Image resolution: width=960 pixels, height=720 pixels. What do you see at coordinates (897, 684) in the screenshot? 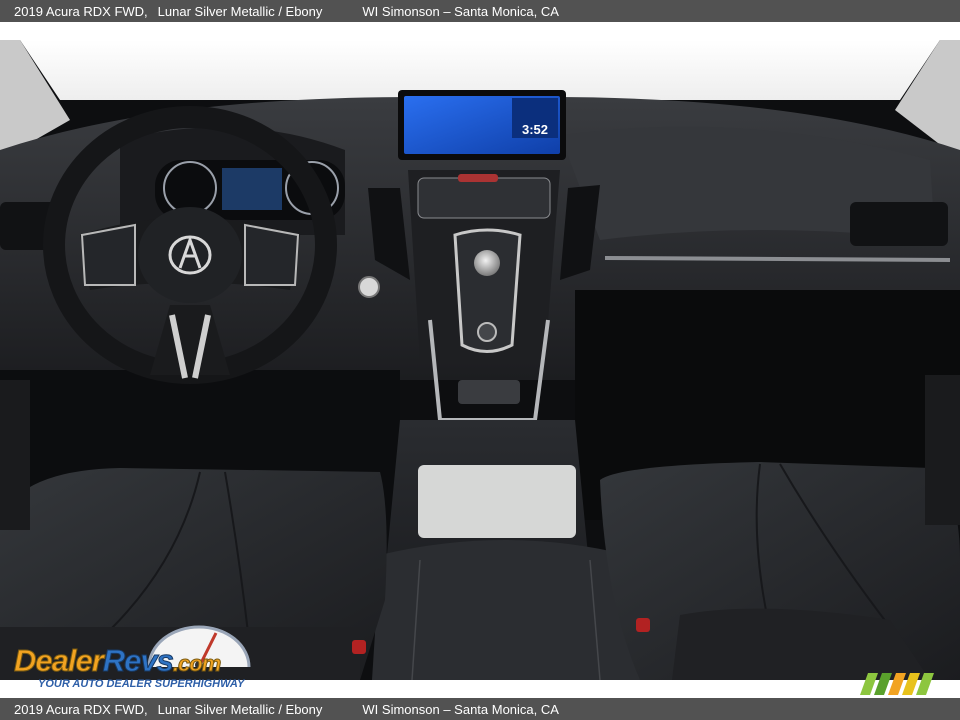
I see `gear-badge-icon` at bounding box center [897, 684].